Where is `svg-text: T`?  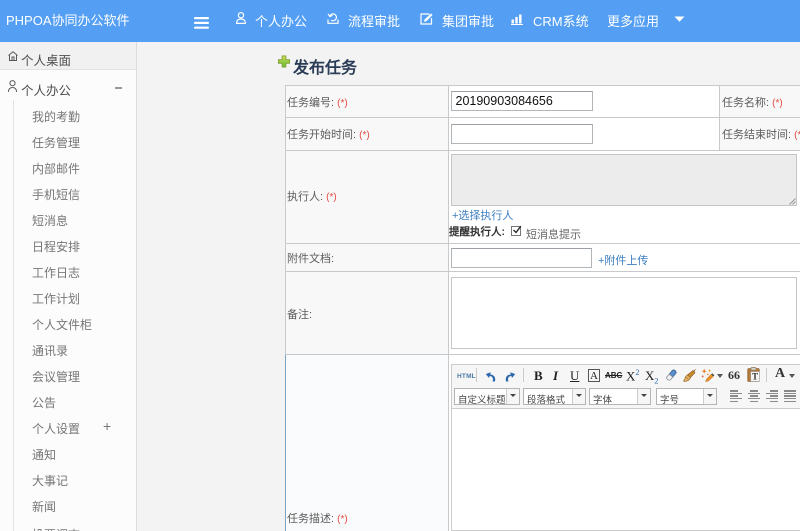 svg-text: T is located at coordinates (755, 377).